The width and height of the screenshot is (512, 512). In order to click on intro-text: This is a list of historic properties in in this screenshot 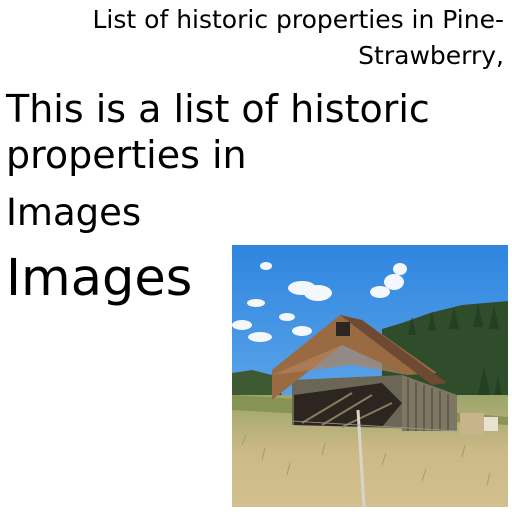, I will do `click(218, 132)`.